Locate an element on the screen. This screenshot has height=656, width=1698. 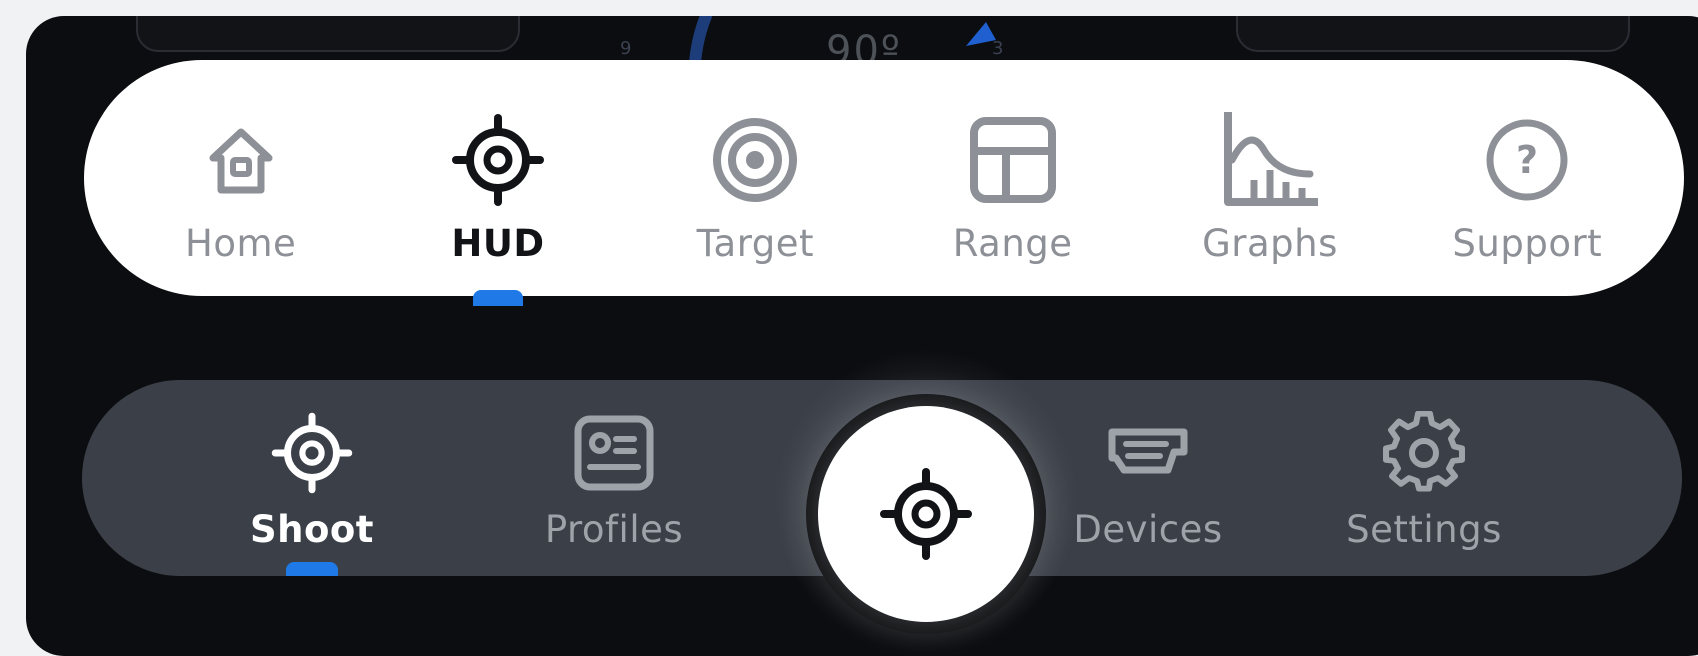
tab-label: Shoot is located at coordinates (311, 529).